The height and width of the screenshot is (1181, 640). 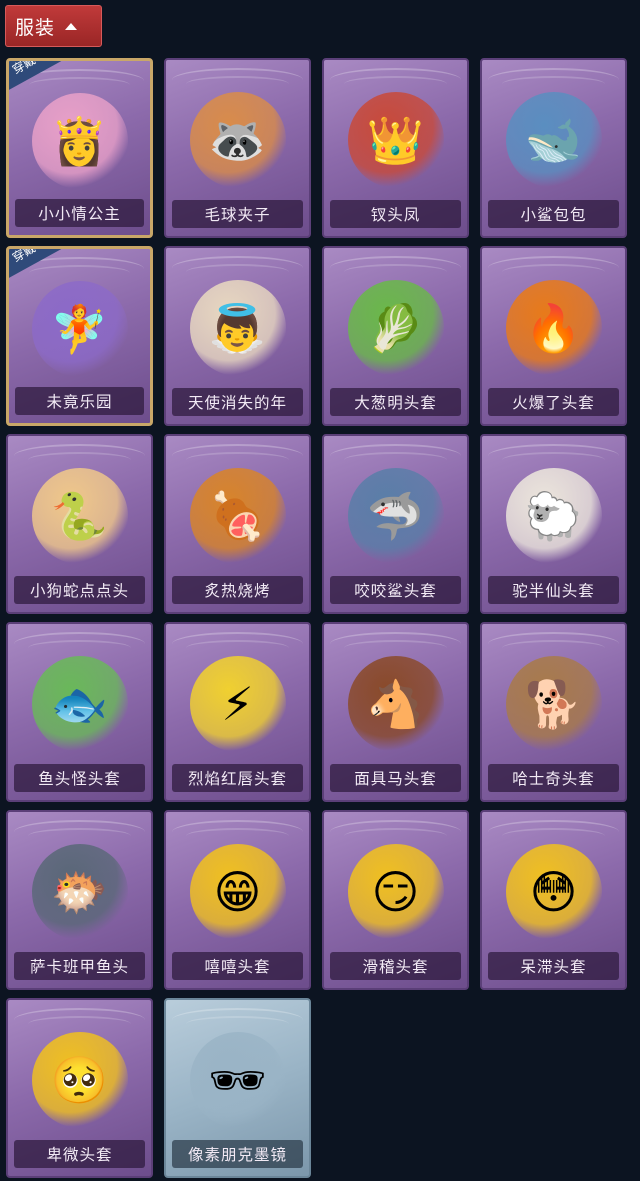 What do you see at coordinates (35, 27) in the screenshot?
I see `section-title: 服装` at bounding box center [35, 27].